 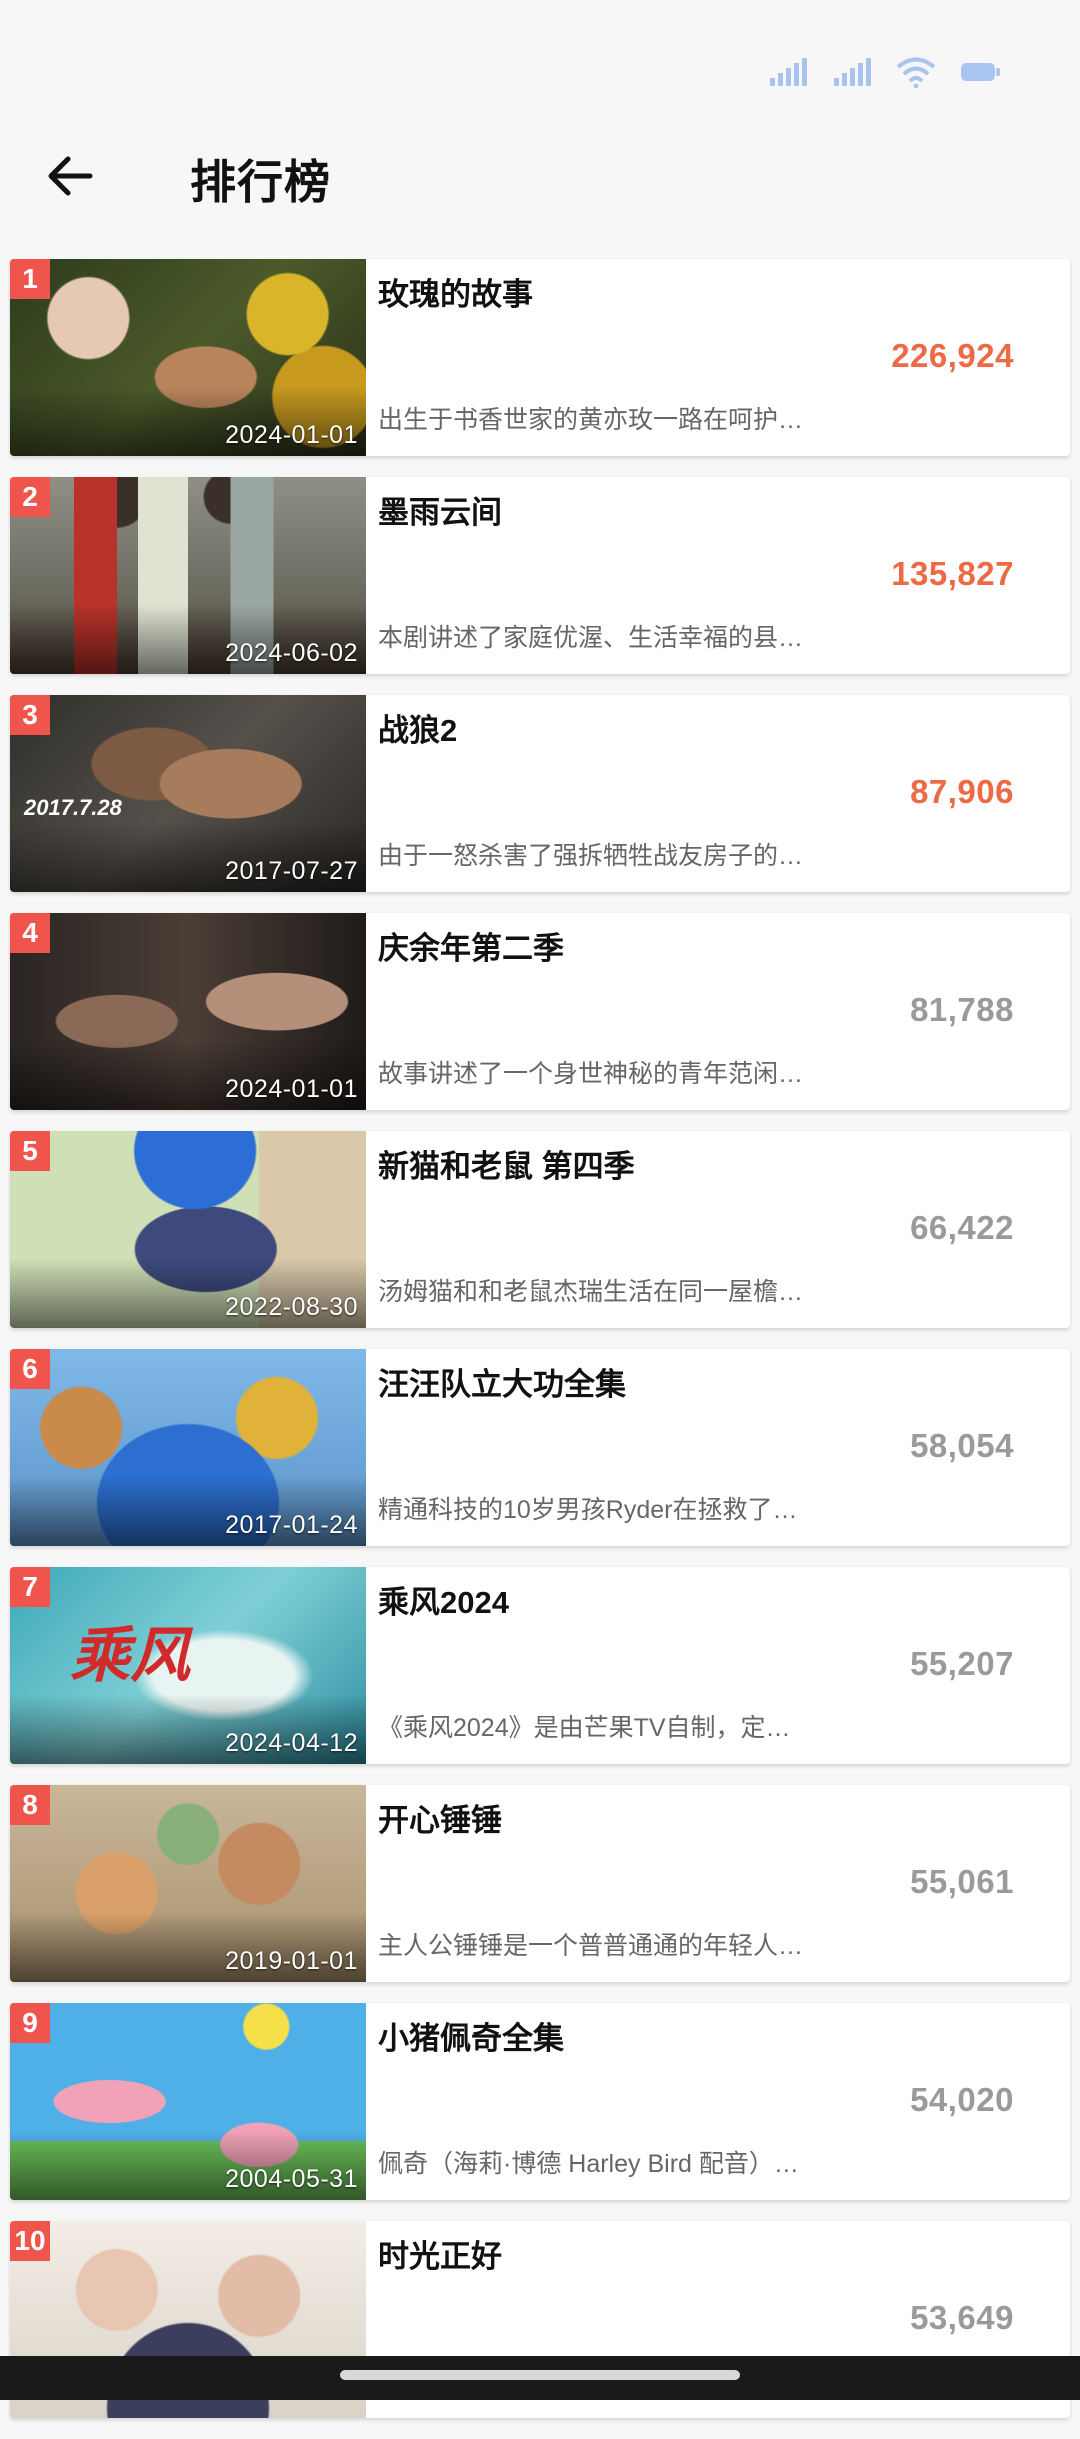 I want to click on wifi-icon, so click(x=916, y=72).